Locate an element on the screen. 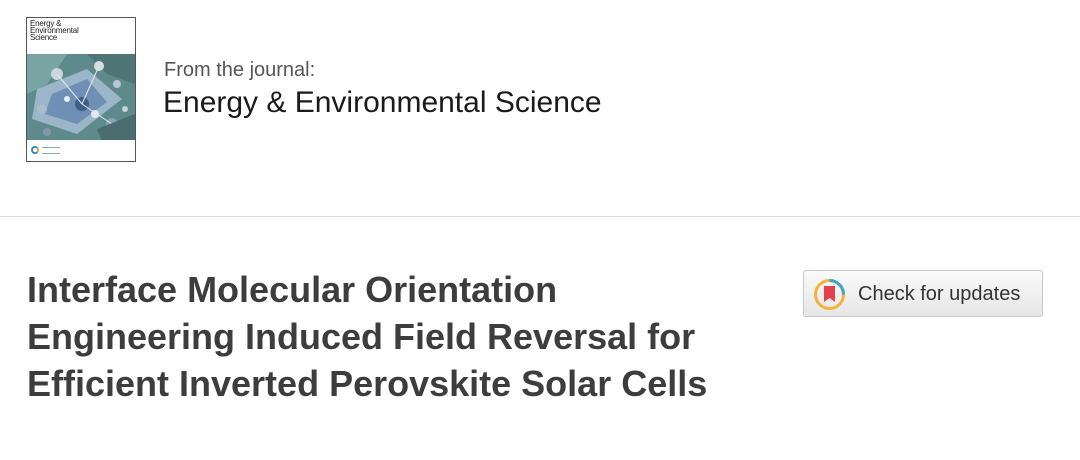 The width and height of the screenshot is (1080, 460). publisher-logo-icon is located at coordinates (35, 150).